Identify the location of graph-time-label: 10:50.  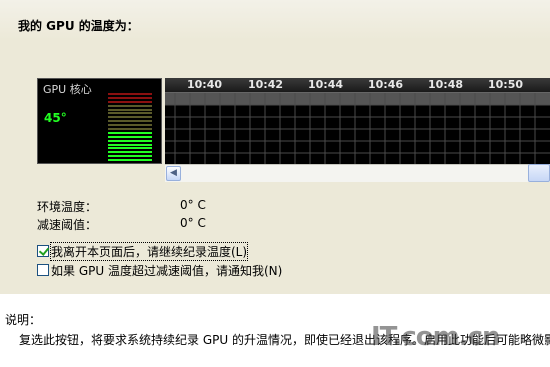
(506, 84).